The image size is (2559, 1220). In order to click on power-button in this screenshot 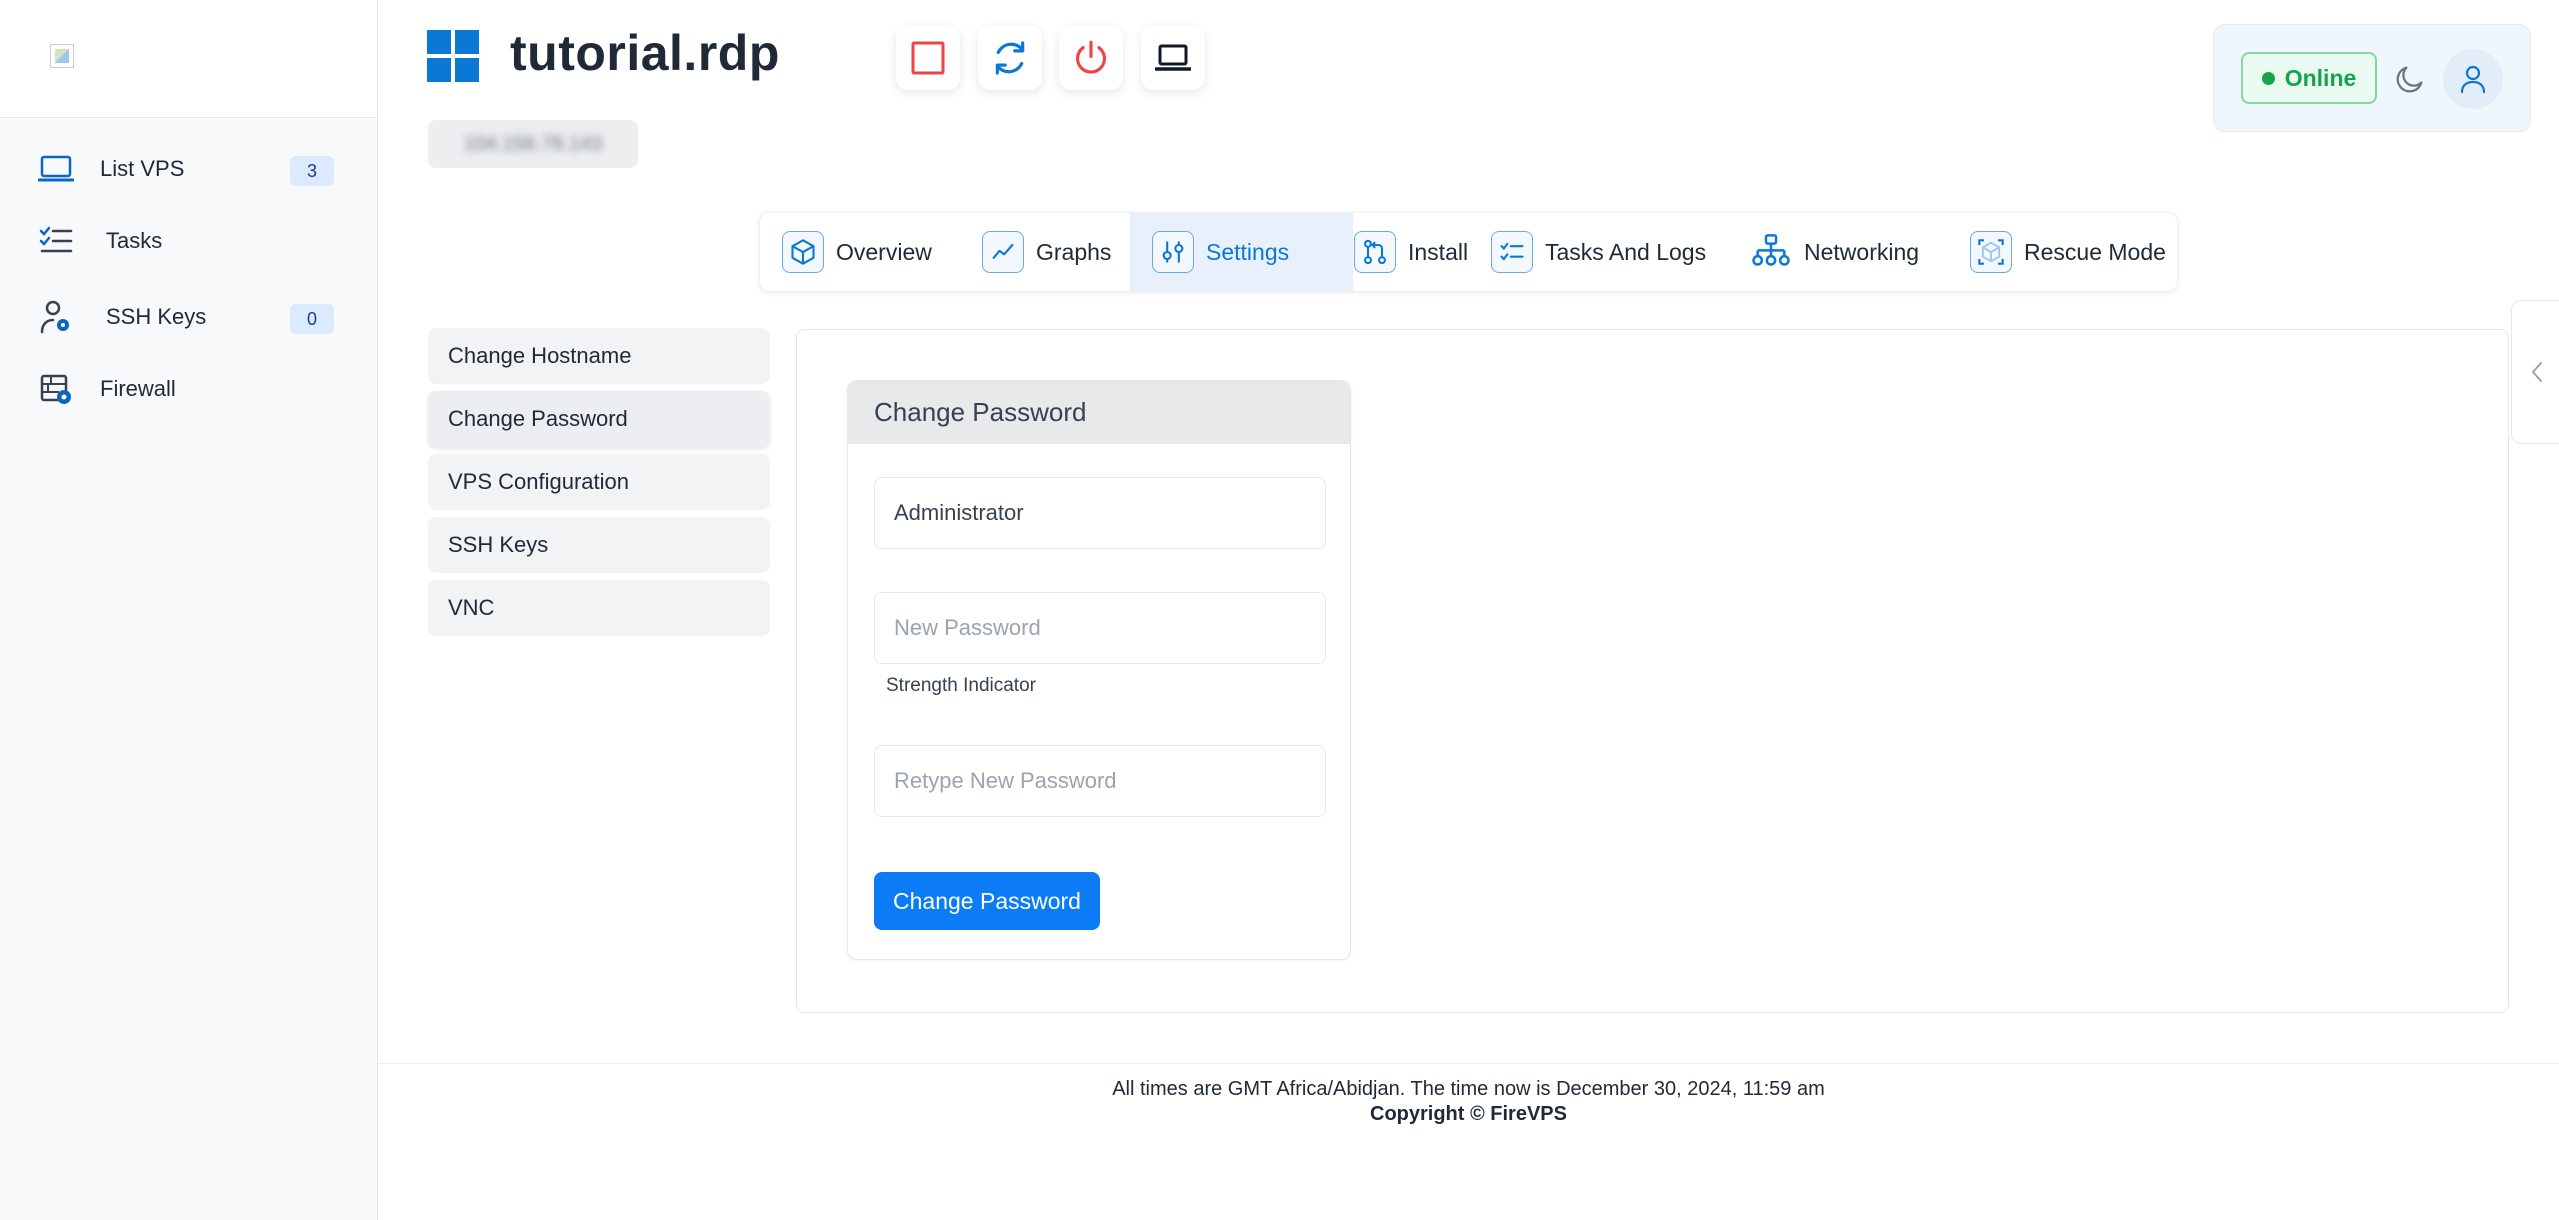, I will do `click(1091, 58)`.